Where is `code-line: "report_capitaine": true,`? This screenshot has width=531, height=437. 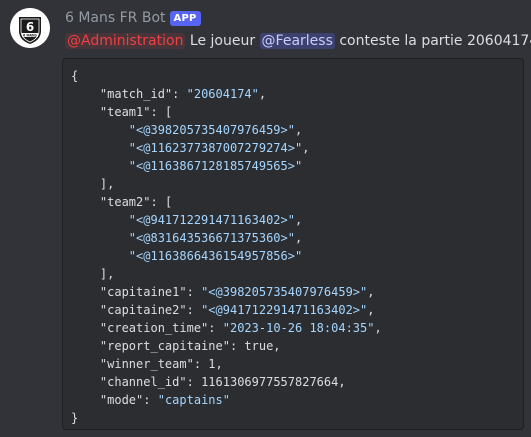 code-line: "report_capitaine": true, is located at coordinates (190, 346).